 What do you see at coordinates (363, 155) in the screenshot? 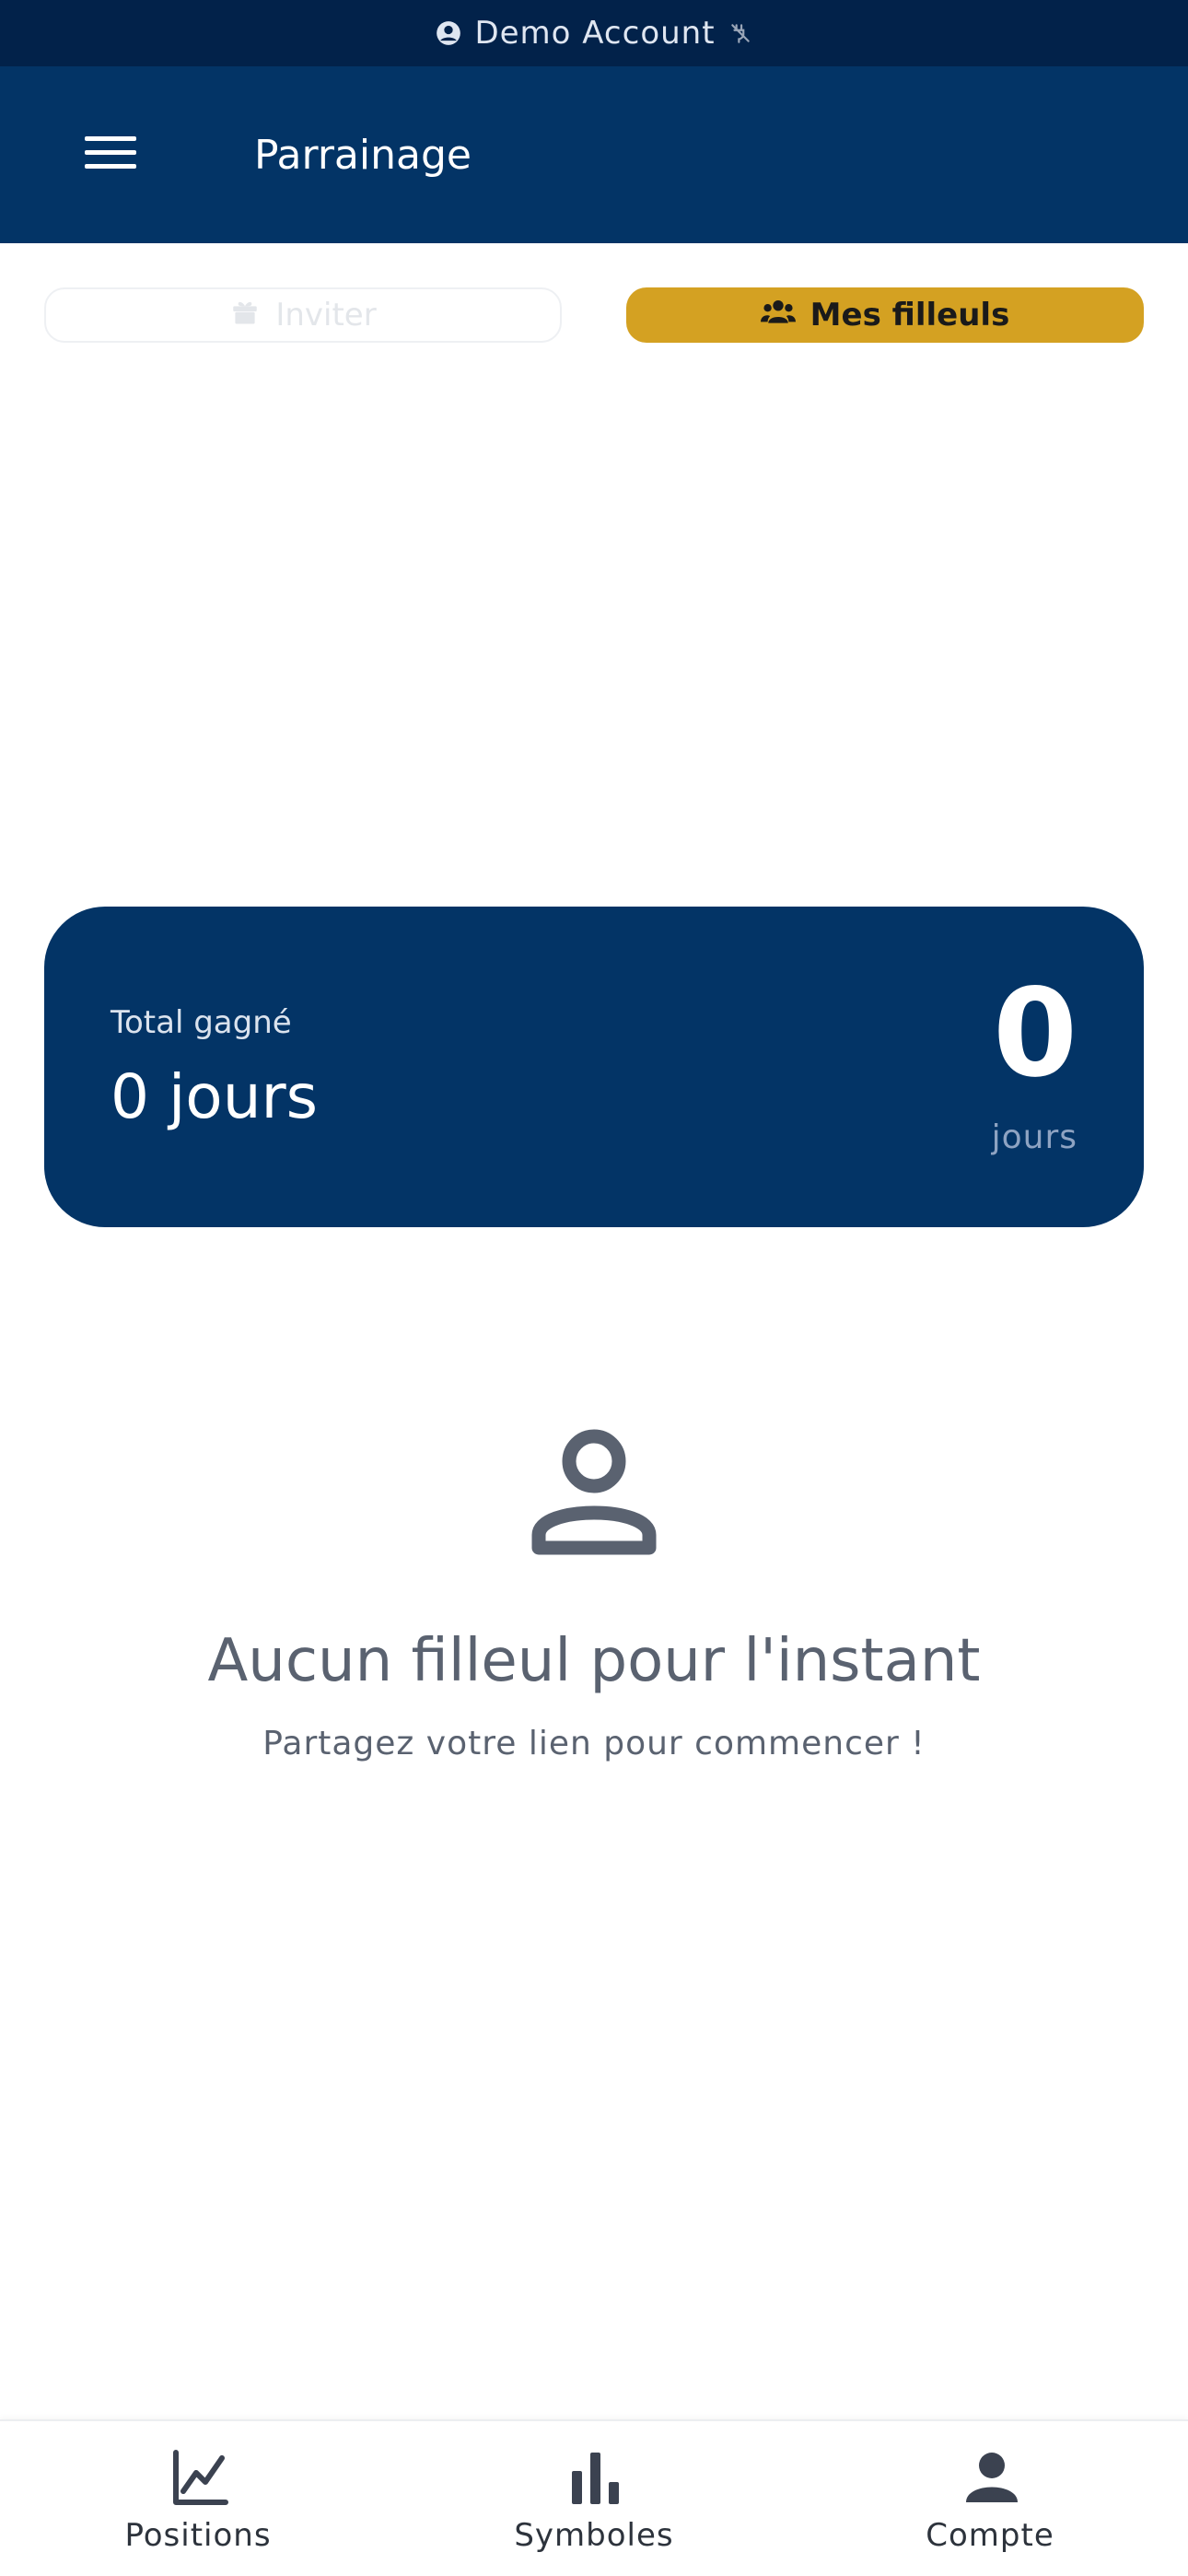
I see `page-title: Parrainage` at bounding box center [363, 155].